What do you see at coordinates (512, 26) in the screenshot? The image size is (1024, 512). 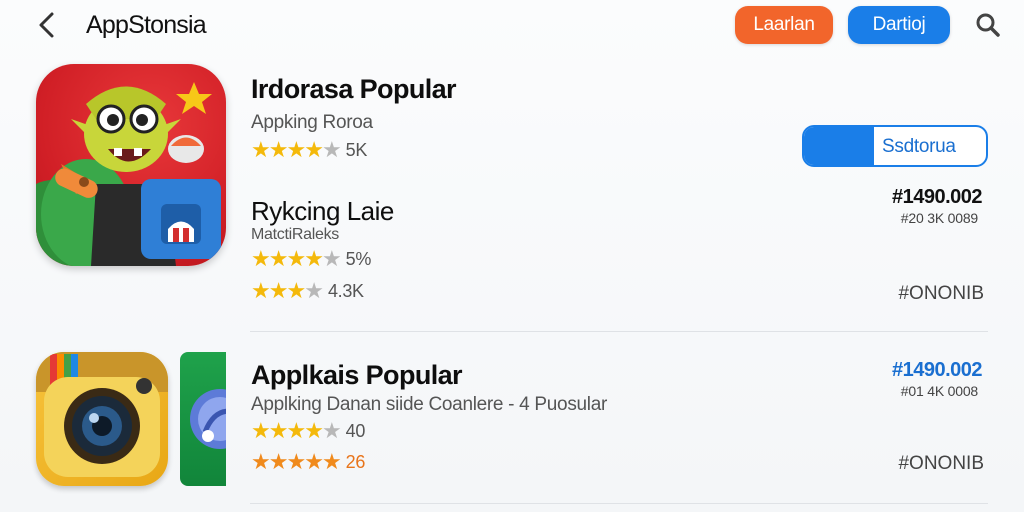 I see `top-bar: AppStonsia Laarlan Dartioj` at bounding box center [512, 26].